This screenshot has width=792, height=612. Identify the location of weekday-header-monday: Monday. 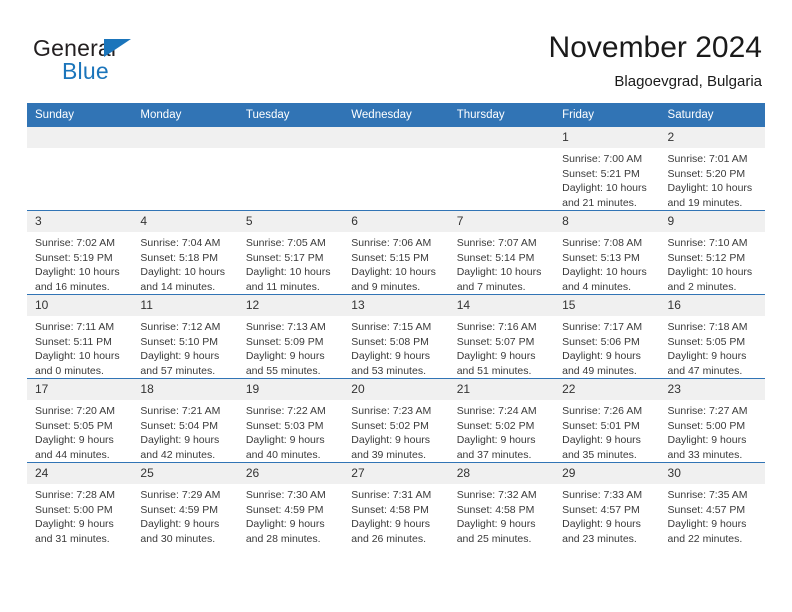
(185, 115).